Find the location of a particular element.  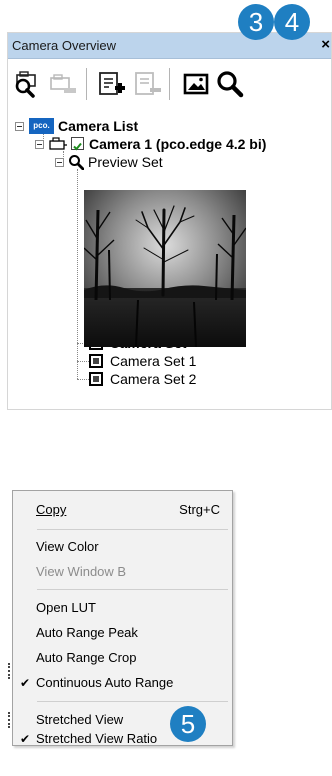

menu-item-open-lut: Open LUT is located at coordinates (122, 608).